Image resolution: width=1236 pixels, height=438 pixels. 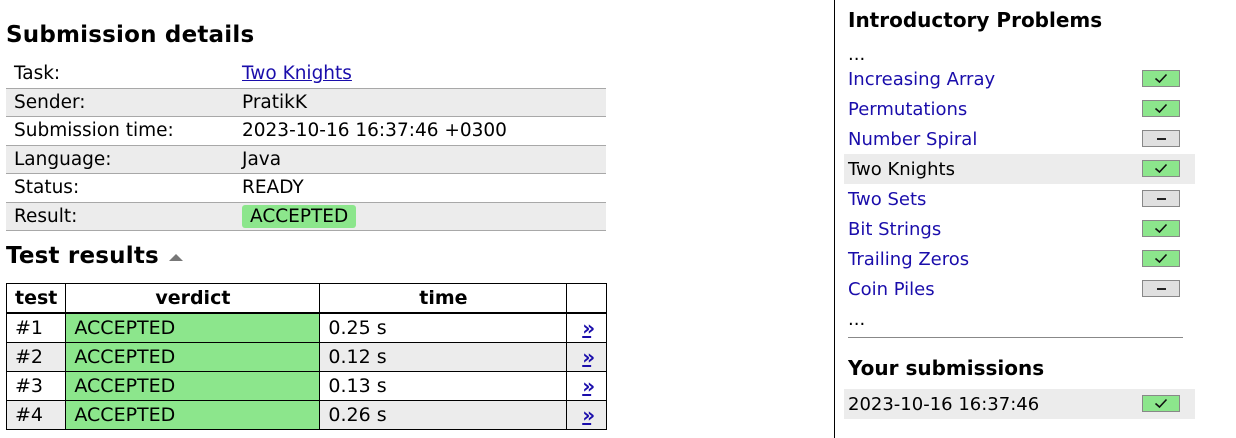 I want to click on submission-time-value: 2023-10-16 16:37:46 +0300, so click(x=374, y=131).